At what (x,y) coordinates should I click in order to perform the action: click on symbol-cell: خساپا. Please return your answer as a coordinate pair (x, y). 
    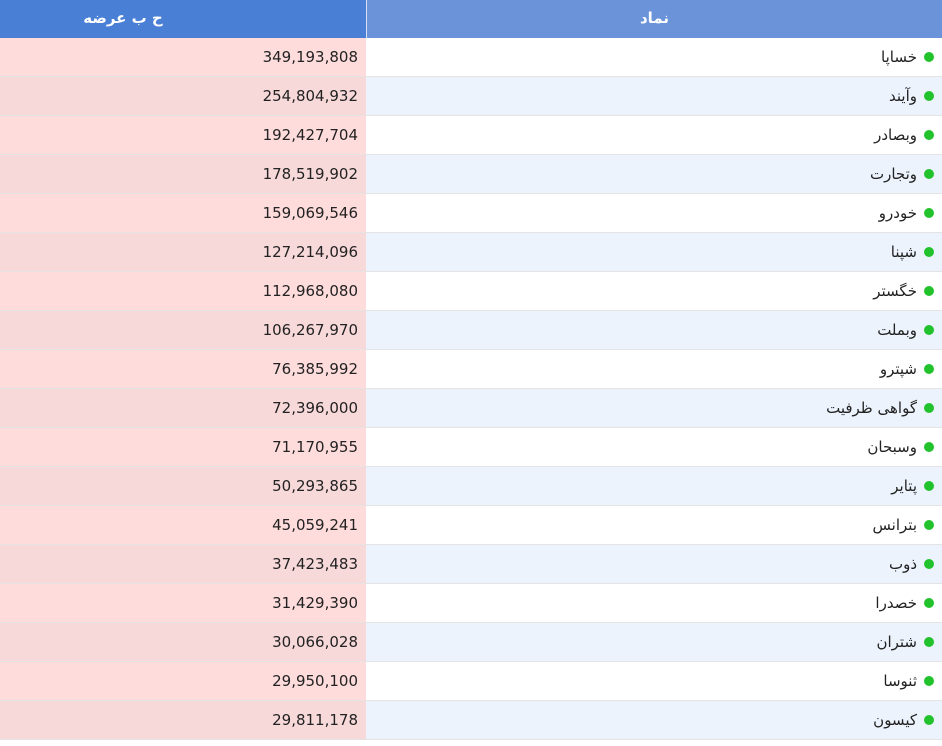
    Looking at the image, I should click on (654, 57).